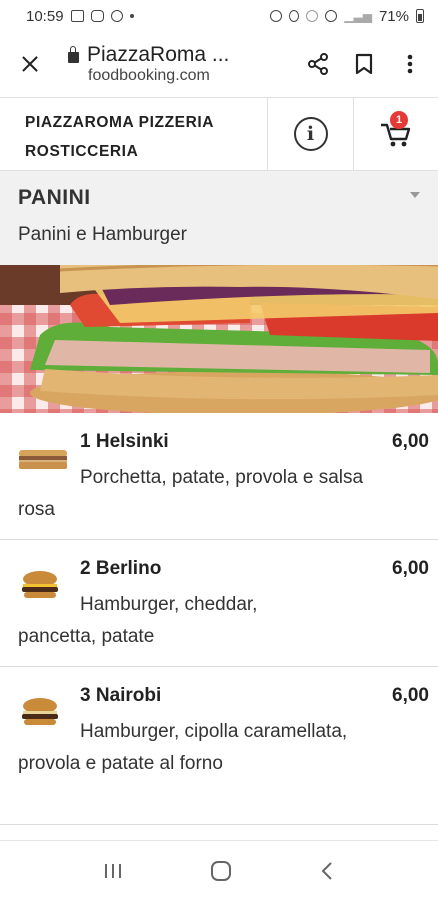 The width and height of the screenshot is (438, 900). What do you see at coordinates (134, 134) in the screenshot?
I see `restaurant-name: PIAZZAROMA PIZZERIA ROSTICCERIA` at bounding box center [134, 134].